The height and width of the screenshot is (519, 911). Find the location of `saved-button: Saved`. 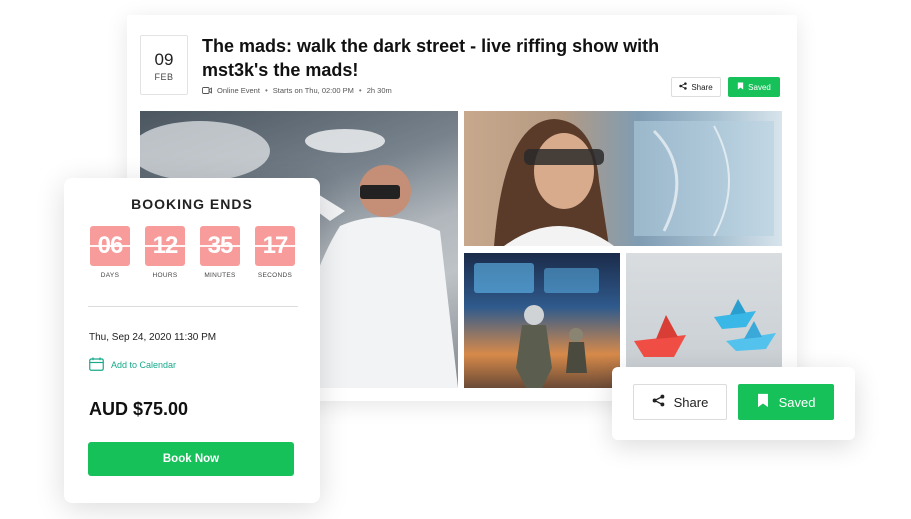

saved-button: Saved is located at coordinates (786, 402).